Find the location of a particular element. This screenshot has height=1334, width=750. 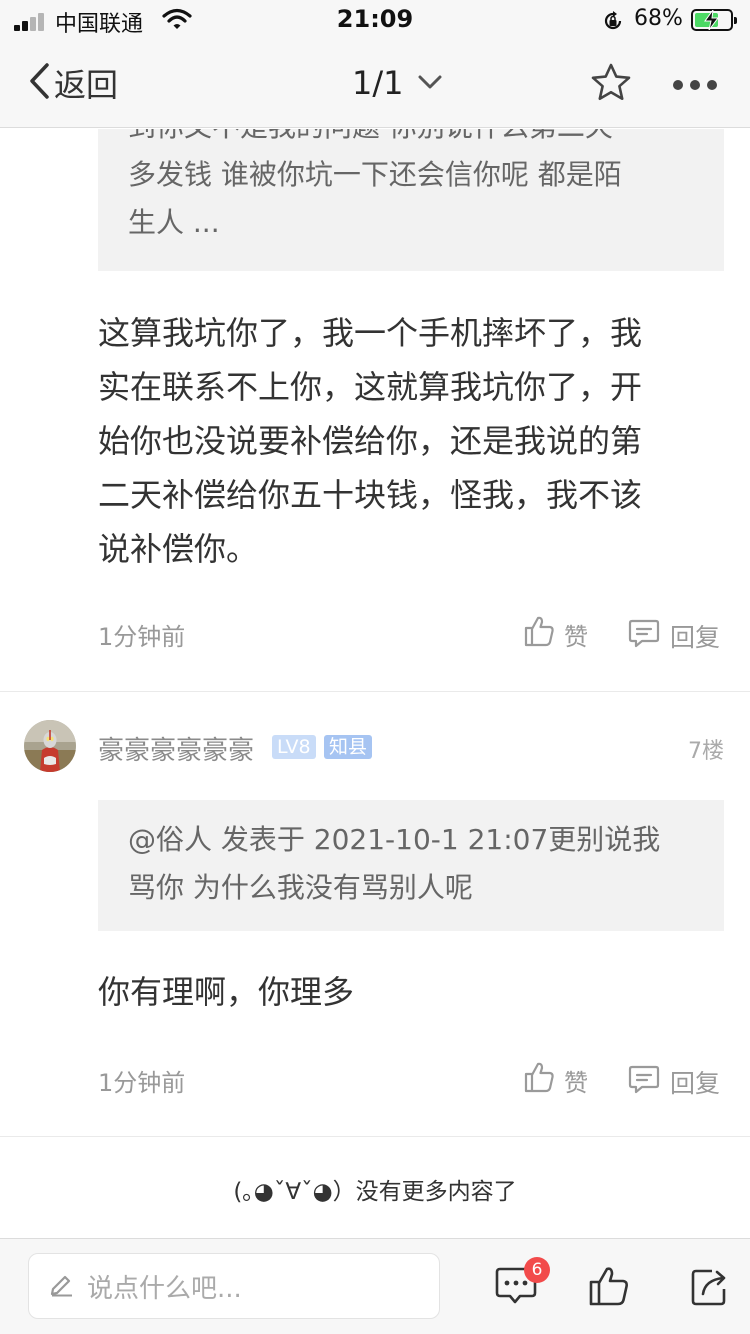

quote-line: 多发钱 谁被你坑一下还会信你呢 都是陌 is located at coordinates (375, 174).